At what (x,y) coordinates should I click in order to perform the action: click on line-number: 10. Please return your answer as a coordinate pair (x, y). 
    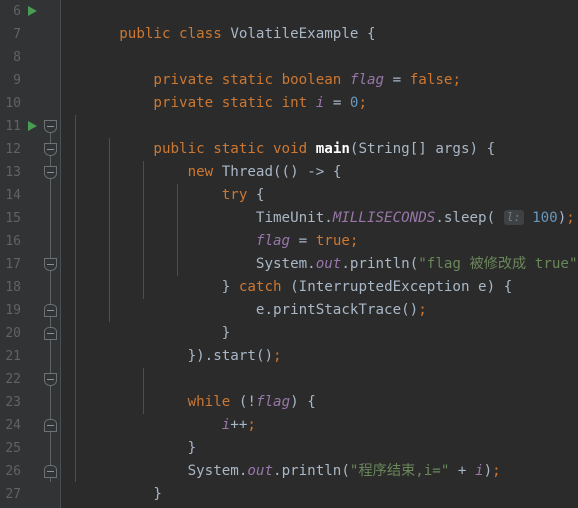
    Looking at the image, I should click on (13, 103).